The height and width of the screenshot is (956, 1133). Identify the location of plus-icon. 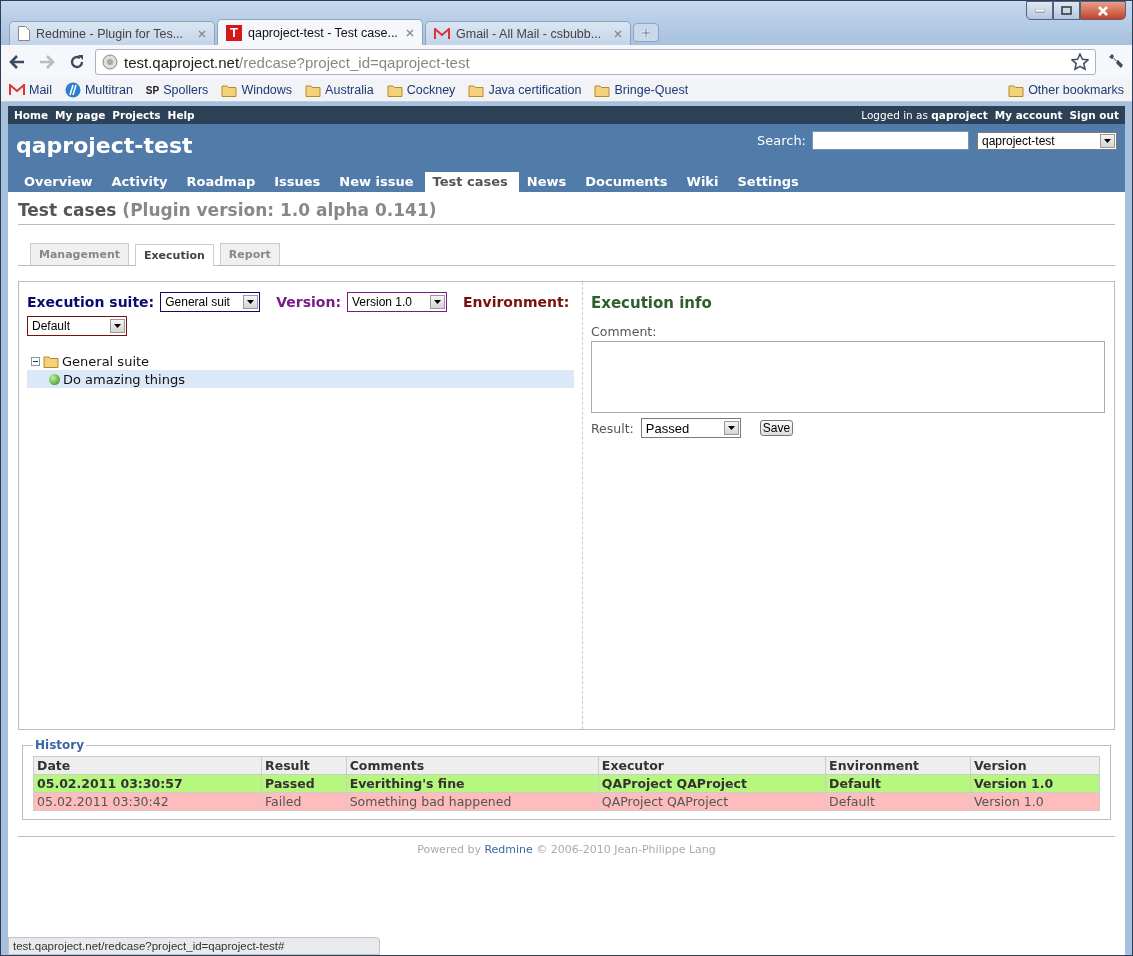
(646, 32).